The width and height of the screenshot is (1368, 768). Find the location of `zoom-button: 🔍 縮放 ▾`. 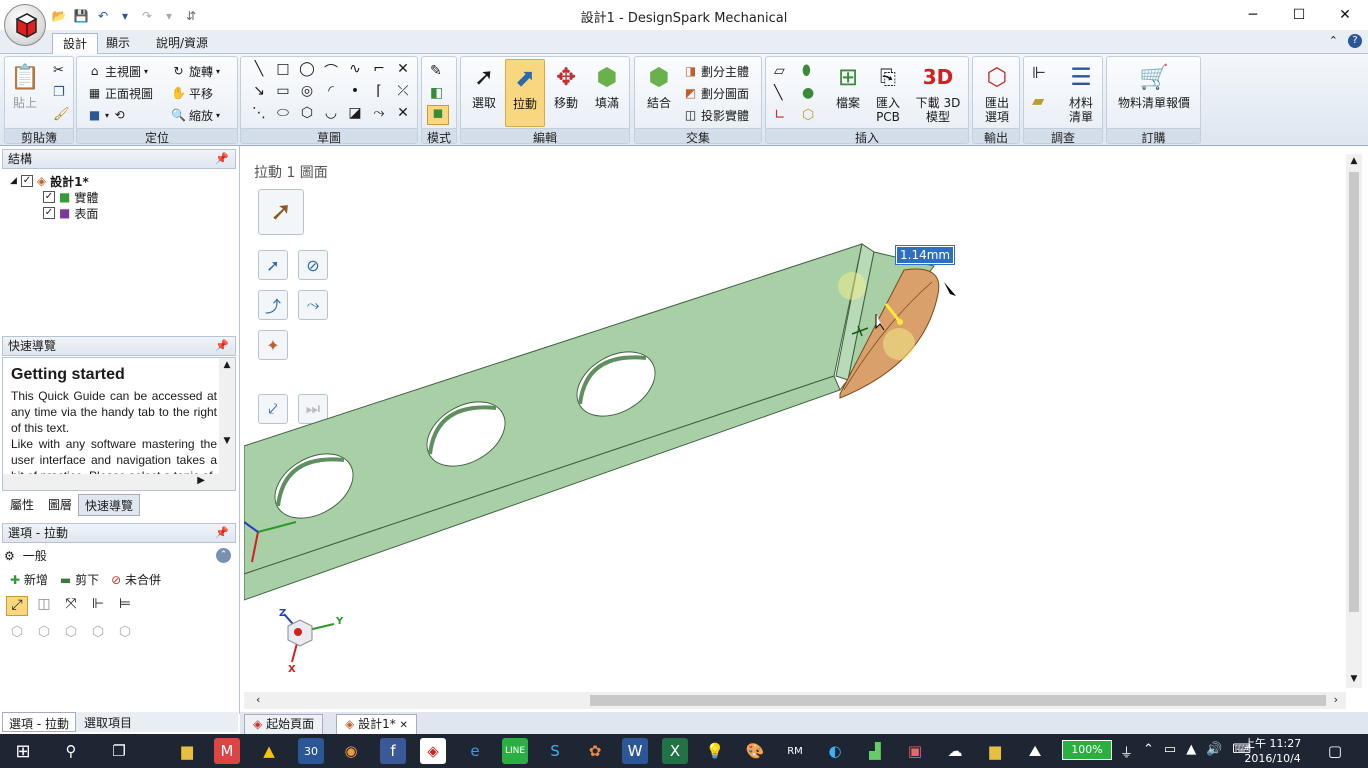

zoom-button: 🔍 縮放 ▾ is located at coordinates (195, 115).